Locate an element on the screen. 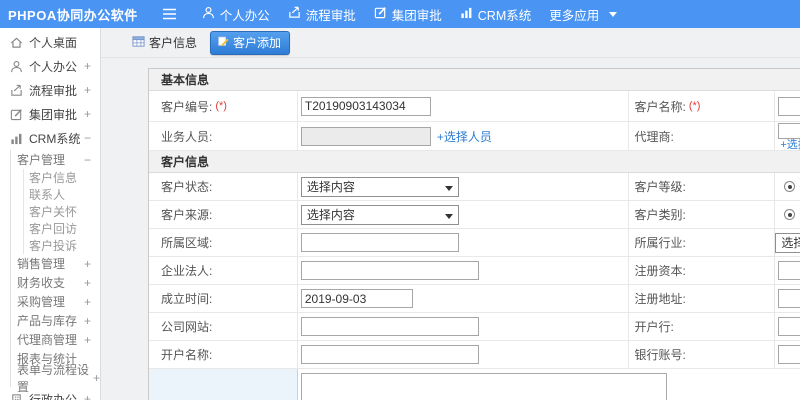 The image size is (800, 400). customer-mgmt-submenu: 客户信息 联系人 客户关怀 客户回访 客户投诉 is located at coordinates (61, 211).